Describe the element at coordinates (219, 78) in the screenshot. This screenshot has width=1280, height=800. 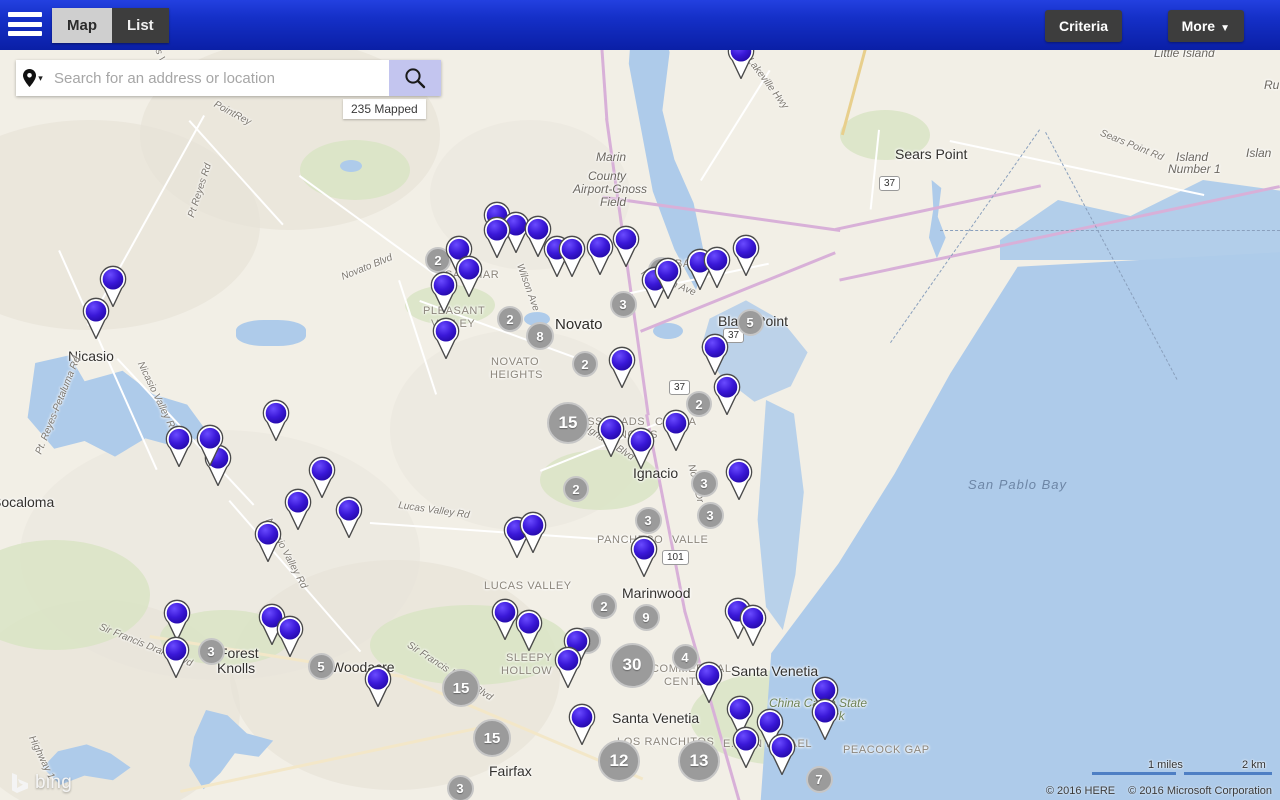
I see `search-input` at that location.